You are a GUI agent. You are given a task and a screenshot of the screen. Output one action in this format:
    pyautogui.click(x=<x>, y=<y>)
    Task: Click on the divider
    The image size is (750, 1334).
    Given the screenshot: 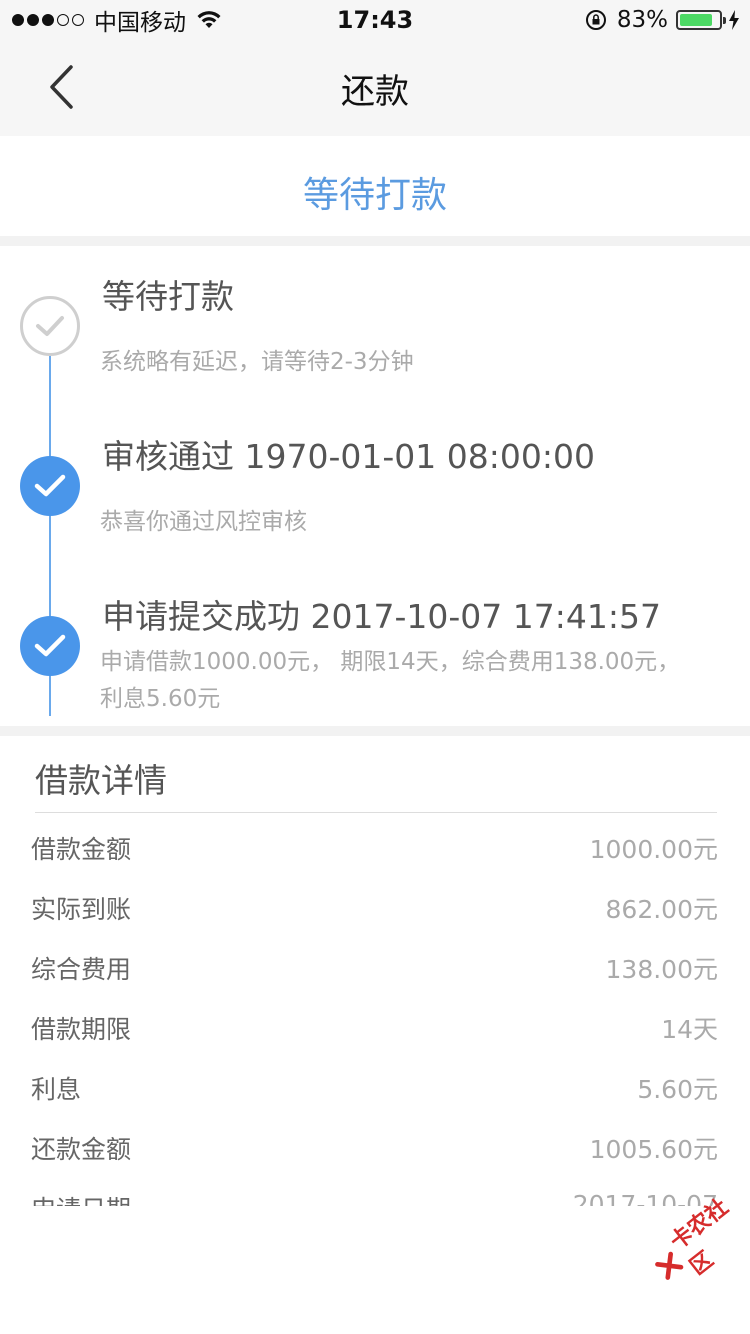 What is the action you would take?
    pyautogui.click(x=376, y=812)
    